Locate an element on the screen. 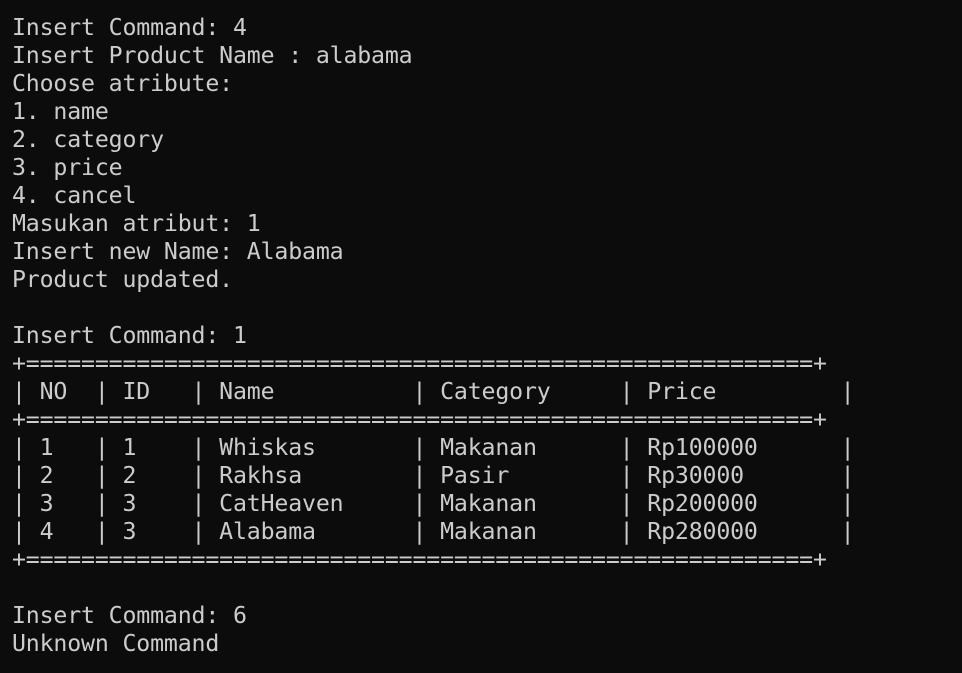 The image size is (962, 673). table-row: | 2 | 2 | Rakhsa | Pasir | Rp30000 | is located at coordinates (433, 475).